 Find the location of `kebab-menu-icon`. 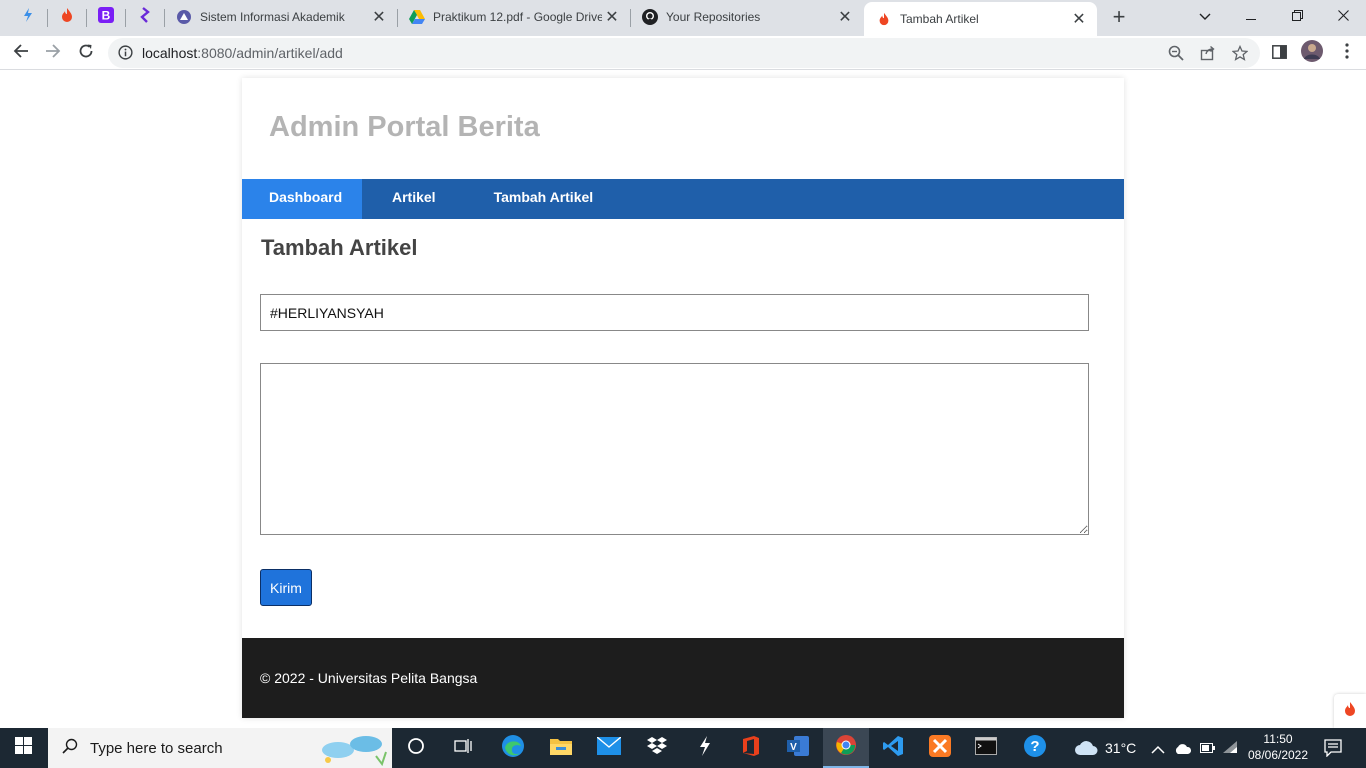

kebab-menu-icon is located at coordinates (1347, 53).